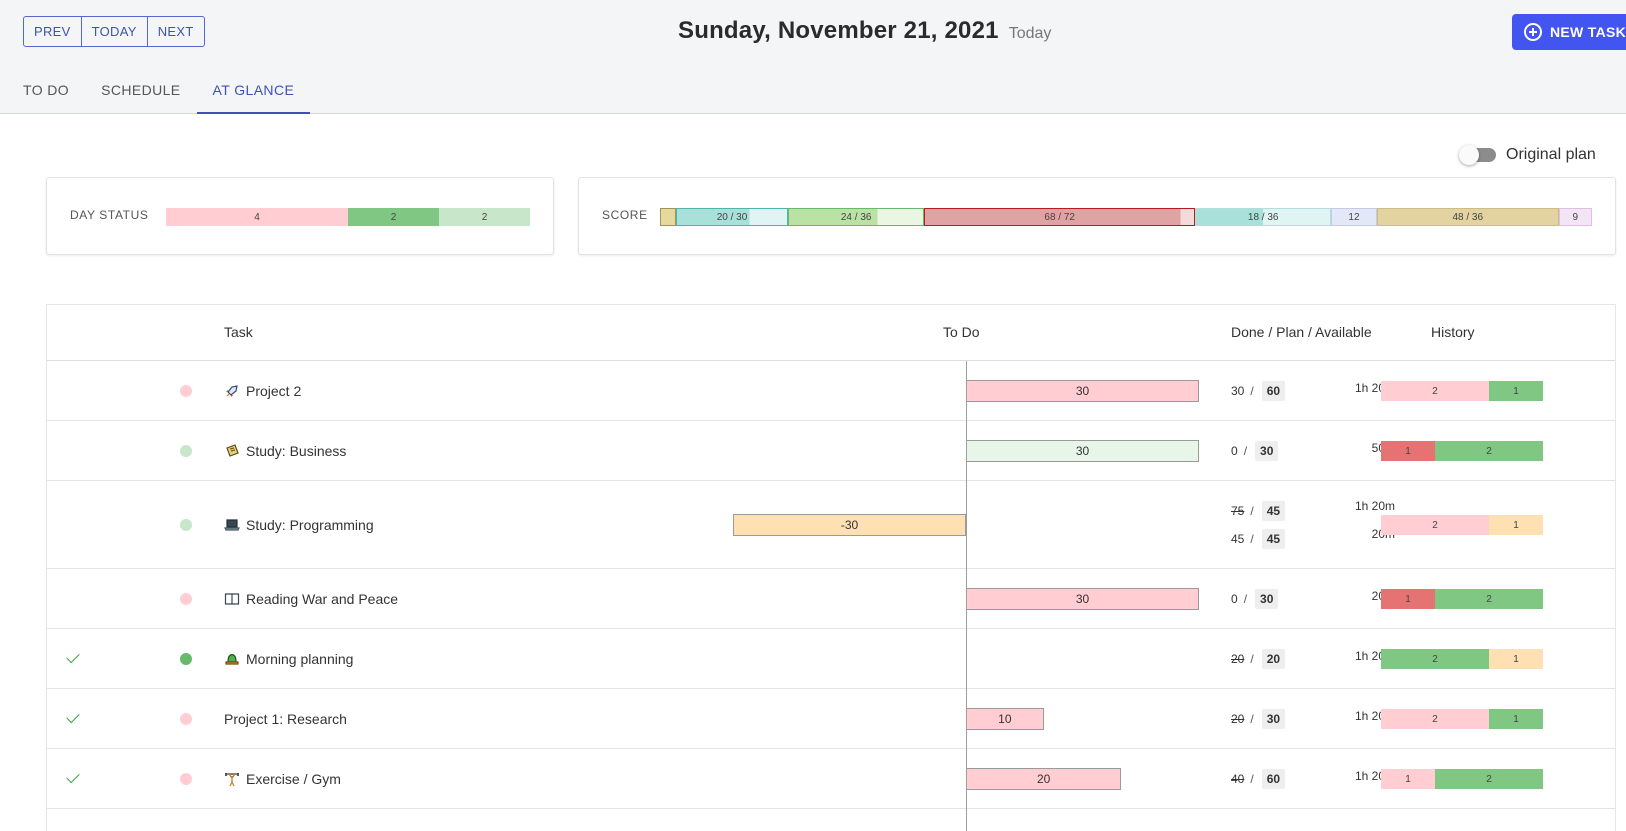 Image resolution: width=1626 pixels, height=831 pixels. I want to click on task-label: Study: Business, so click(296, 451).